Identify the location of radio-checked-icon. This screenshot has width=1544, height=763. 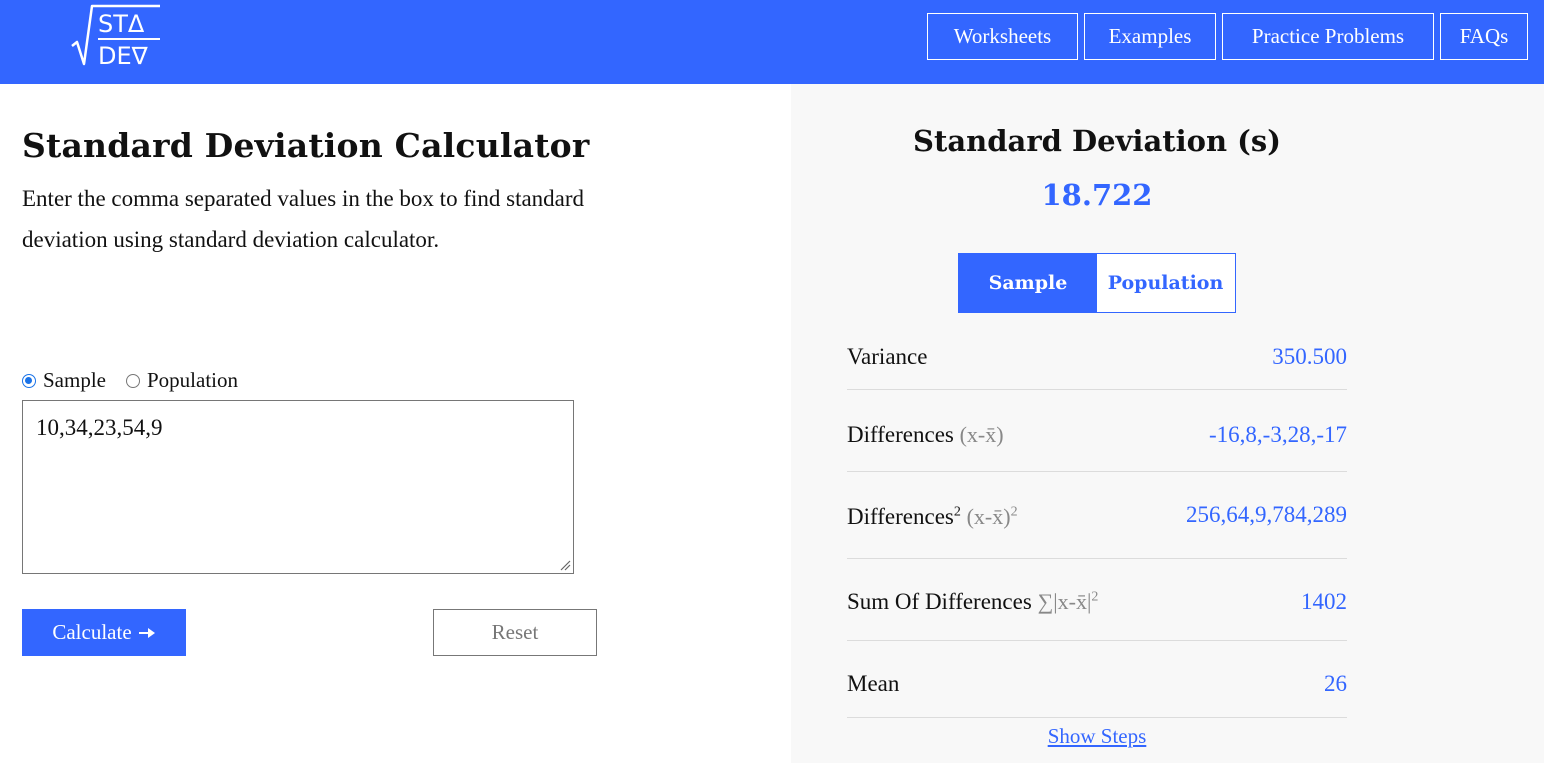
(29, 380).